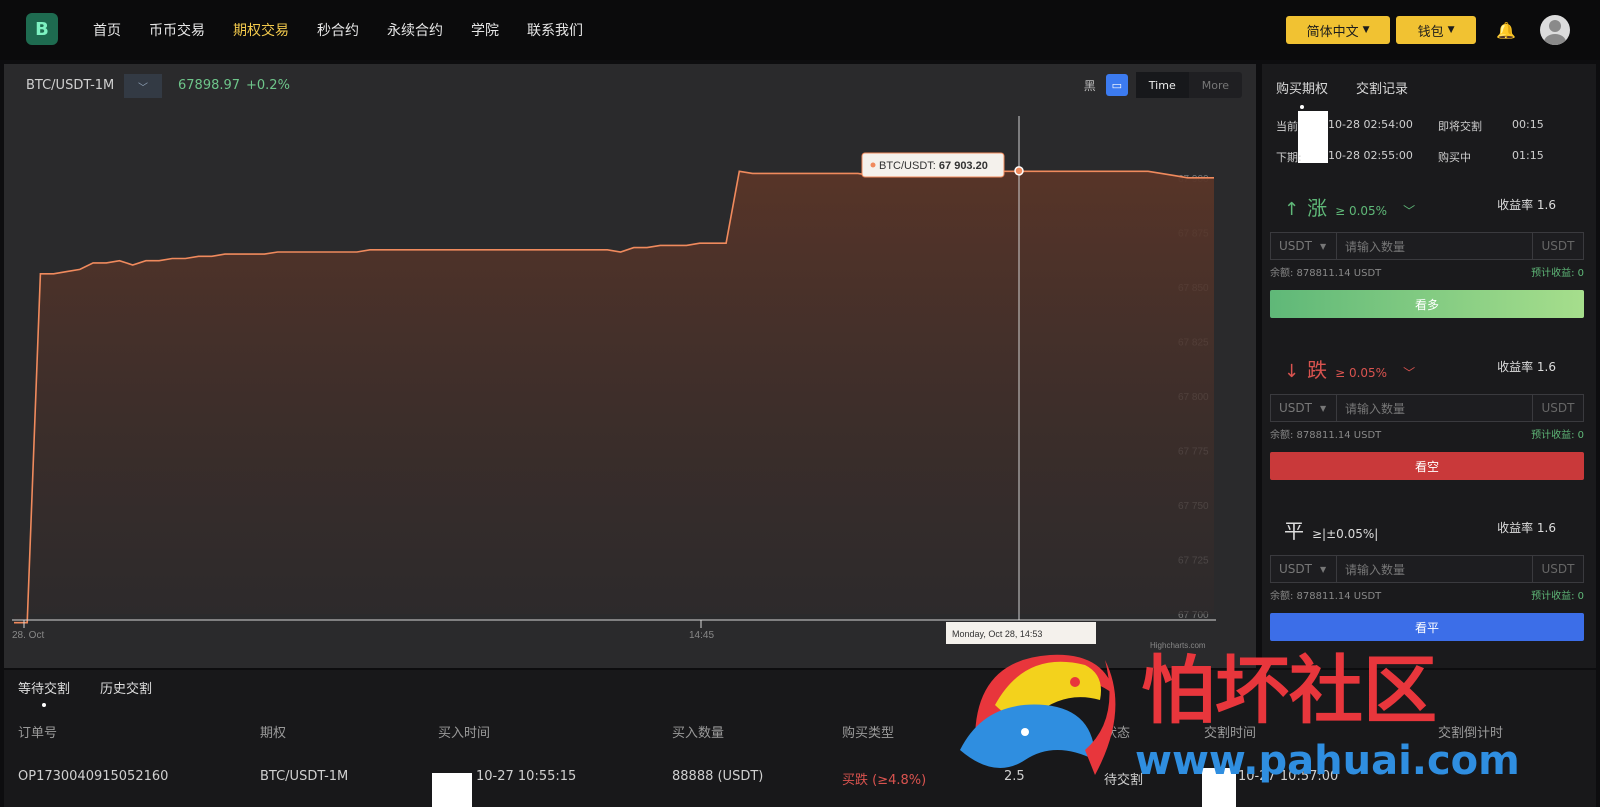 The width and height of the screenshot is (1600, 807). I want to click on chart-mode-switch: Time More, so click(1188, 85).